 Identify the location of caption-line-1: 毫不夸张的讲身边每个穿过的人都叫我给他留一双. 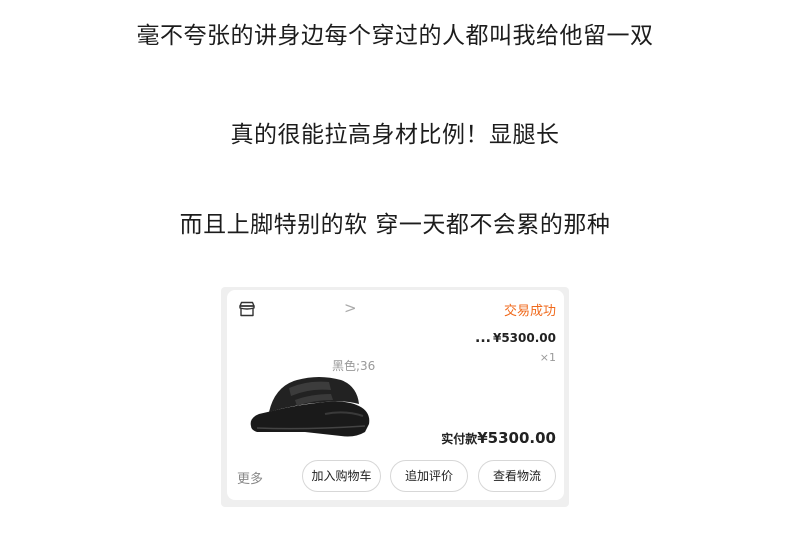
(395, 36).